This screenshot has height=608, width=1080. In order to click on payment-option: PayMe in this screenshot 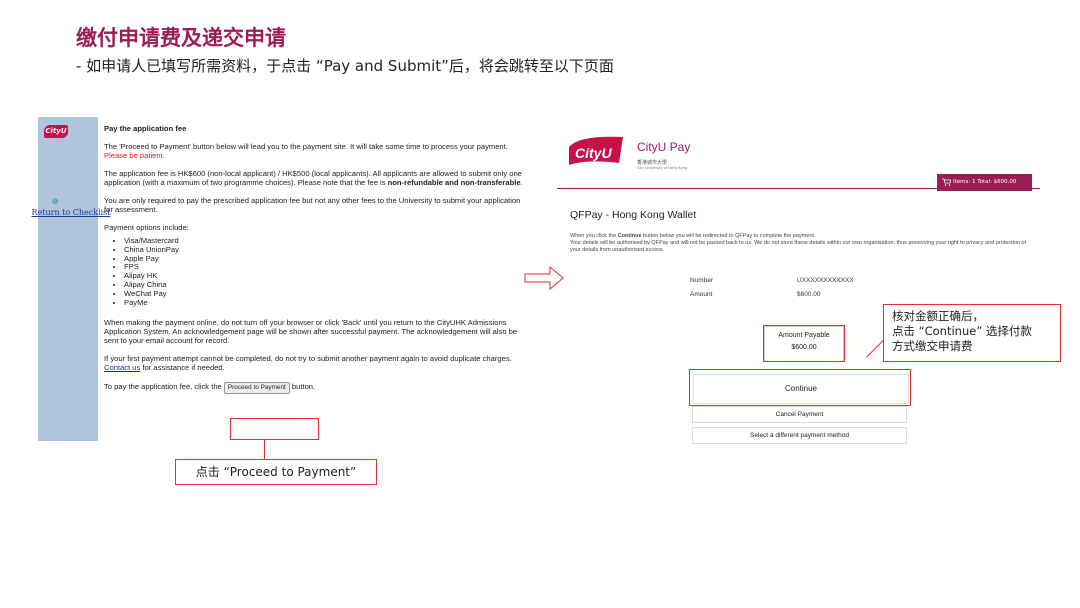, I will do `click(326, 303)`.